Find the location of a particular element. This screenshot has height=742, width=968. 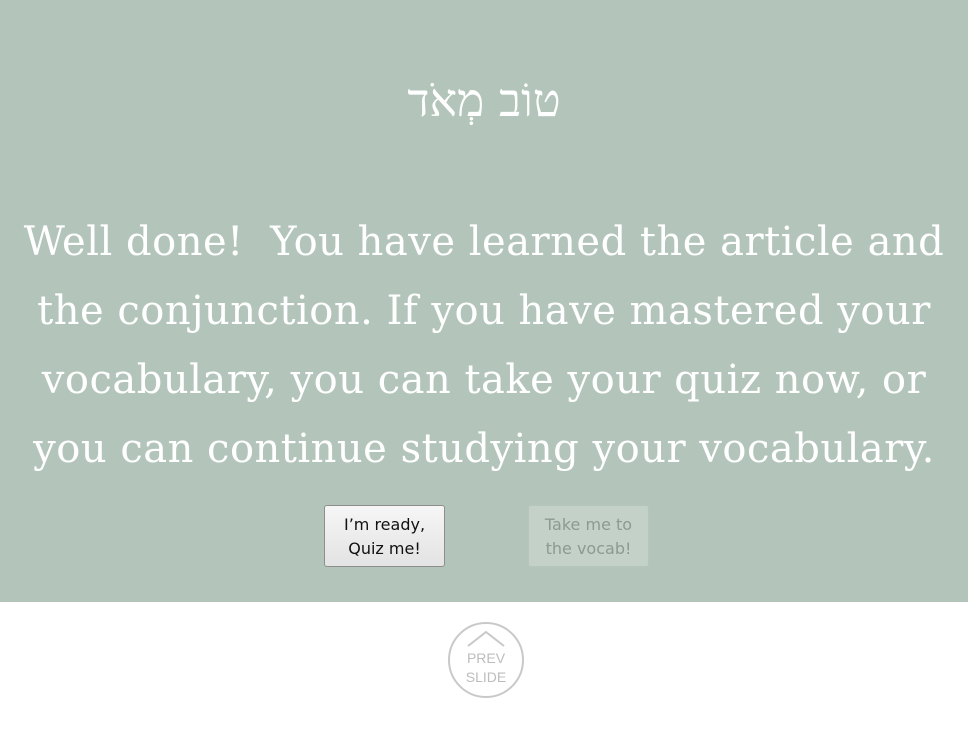

hebrew-title: טוֹב מְאֹד is located at coordinates (484, 100).